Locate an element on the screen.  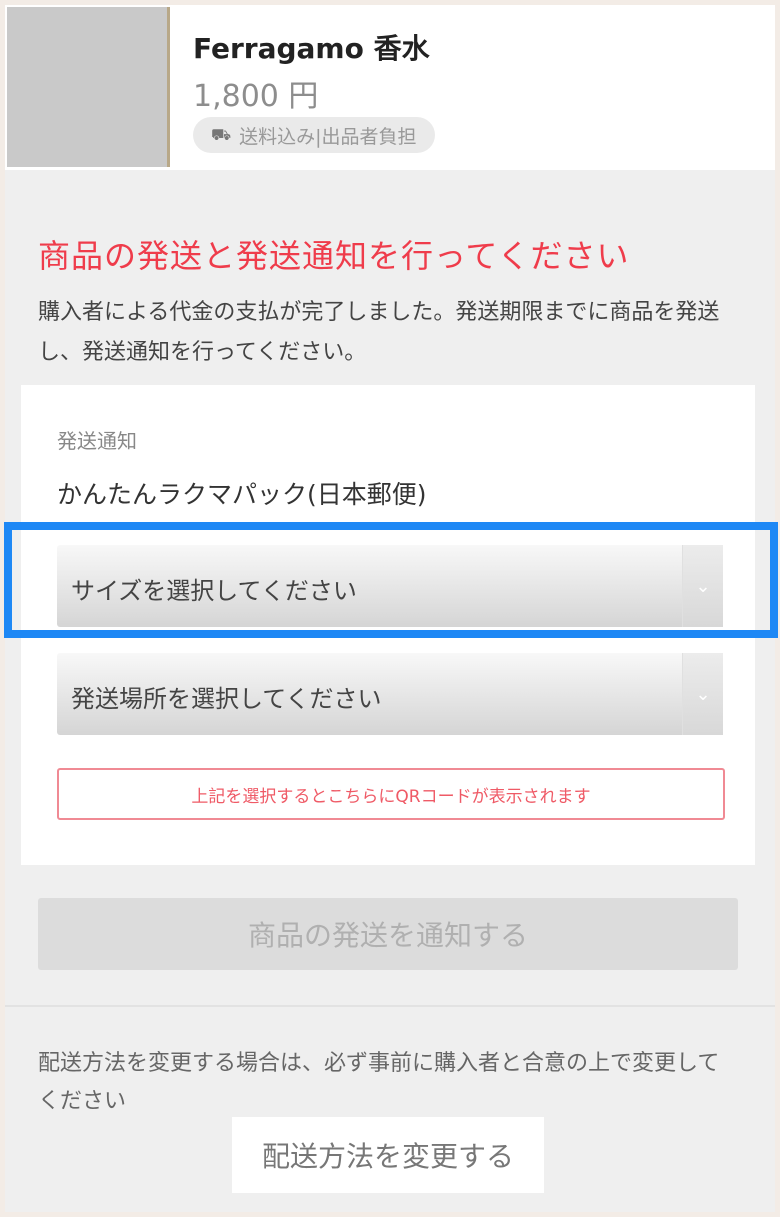
truck-icon: ⛟ is located at coordinates (221, 134).